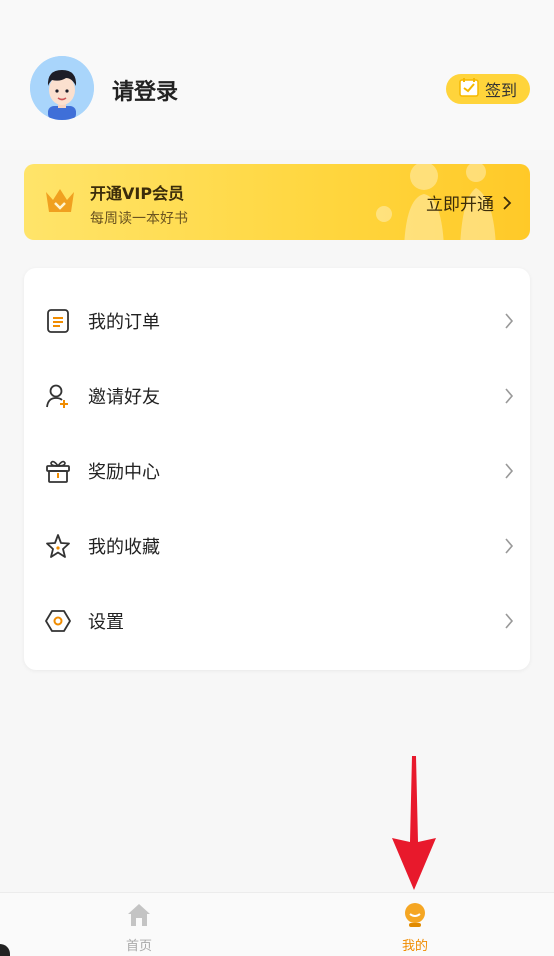 The image size is (554, 956). Describe the element at coordinates (124, 472) in the screenshot. I see `menu-item-label: 奖励中心` at that location.